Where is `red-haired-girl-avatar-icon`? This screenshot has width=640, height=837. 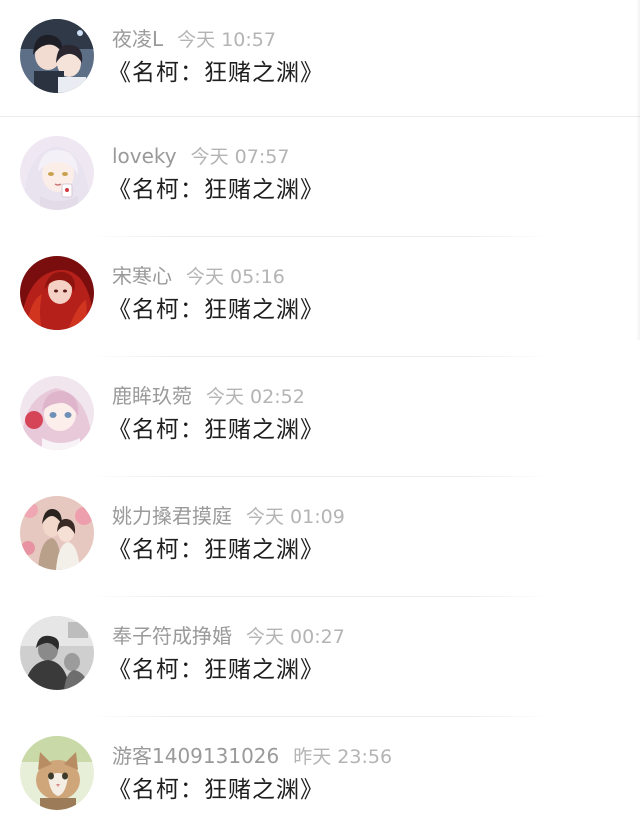
red-haired-girl-avatar-icon is located at coordinates (57, 293).